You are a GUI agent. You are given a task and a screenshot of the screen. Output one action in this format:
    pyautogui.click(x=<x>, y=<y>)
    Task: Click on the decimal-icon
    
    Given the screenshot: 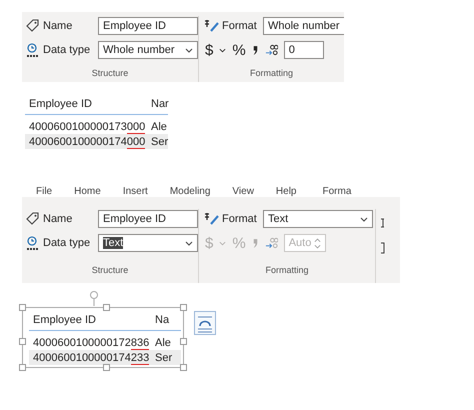 What is the action you would take?
    pyautogui.click(x=271, y=50)
    